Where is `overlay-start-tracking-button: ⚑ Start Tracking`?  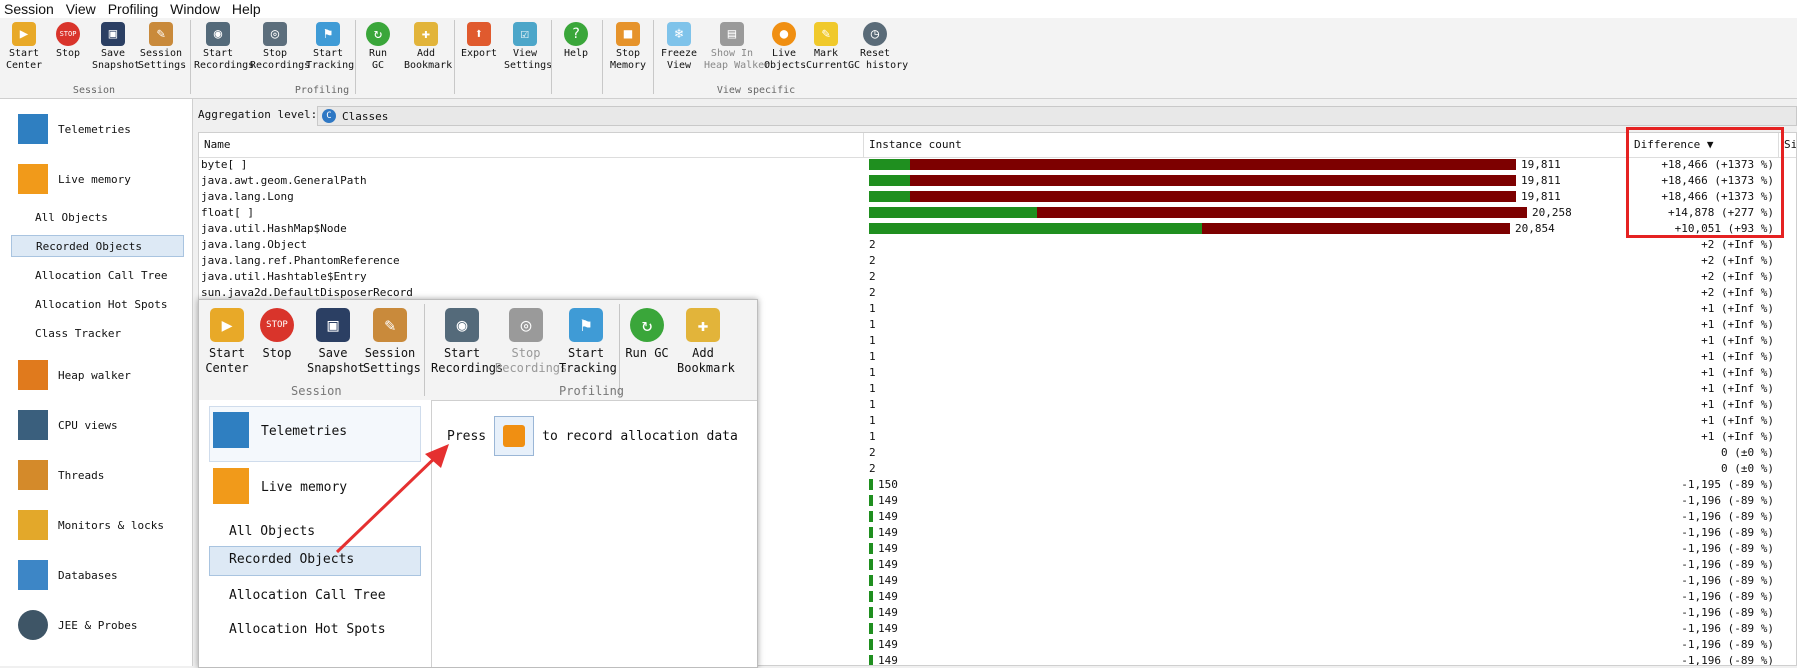
overlay-start-tracking-button: ⚑ Start Tracking is located at coordinates (588, 342).